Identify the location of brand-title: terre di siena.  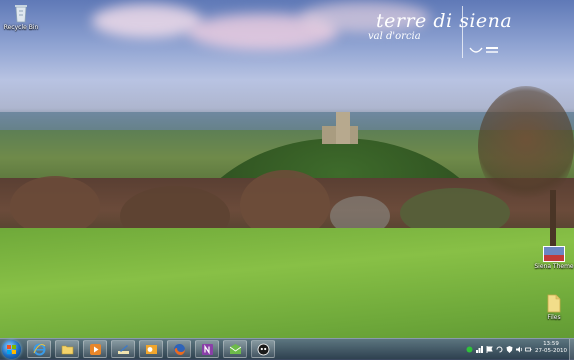
(444, 21).